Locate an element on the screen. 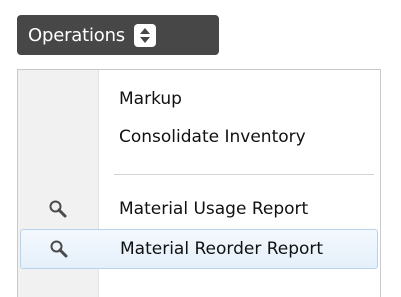  menu-item-label: Material Usage Report is located at coordinates (214, 209).